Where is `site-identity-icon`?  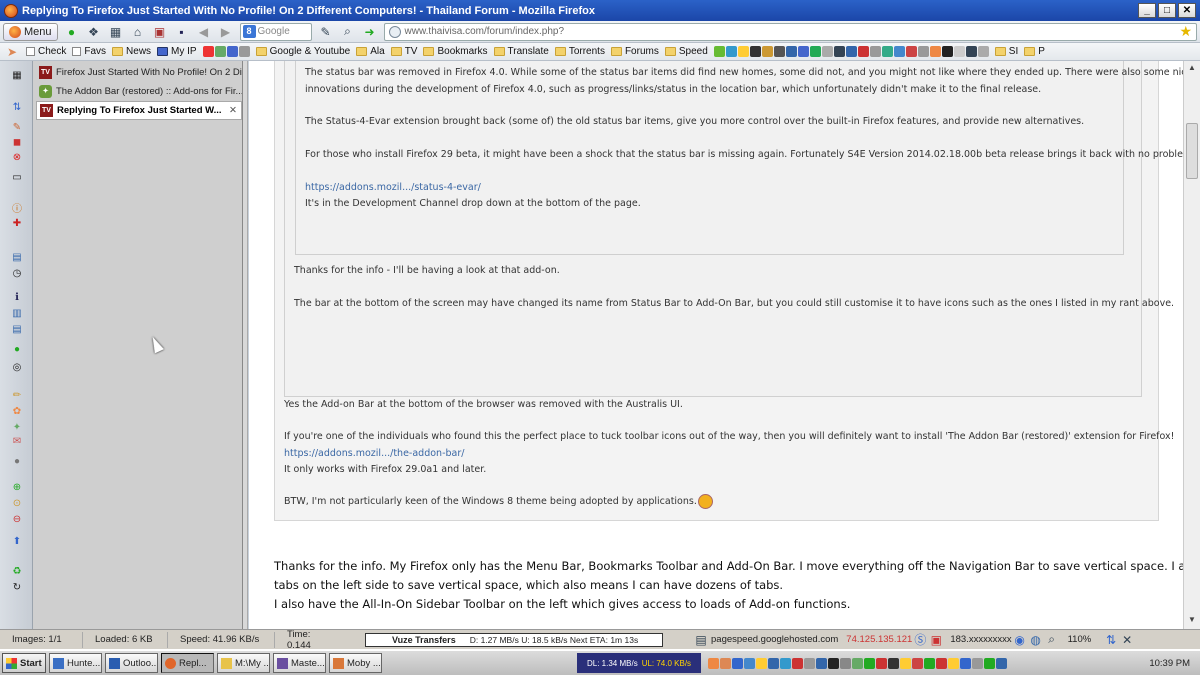 site-identity-icon is located at coordinates (394, 31).